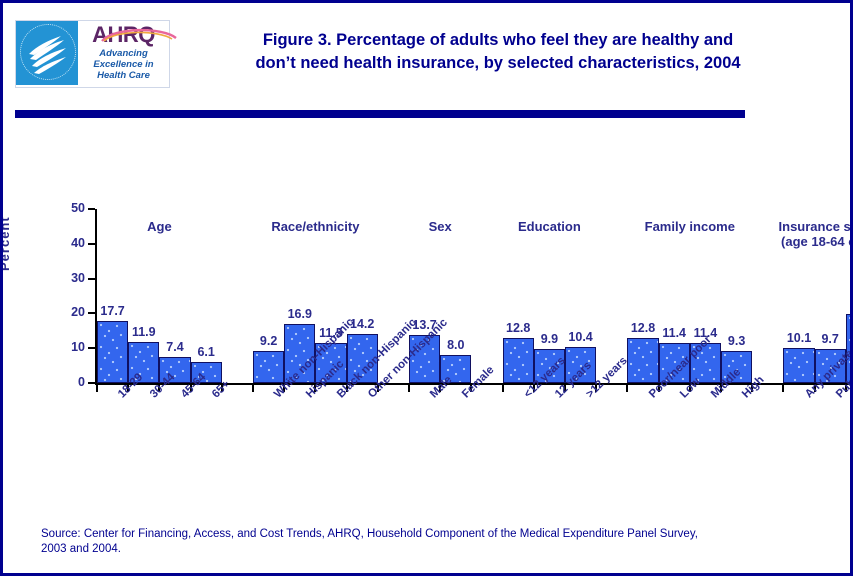  Describe the element at coordinates (206, 351) in the screenshot. I see `bar-value-label: 6.1` at that location.